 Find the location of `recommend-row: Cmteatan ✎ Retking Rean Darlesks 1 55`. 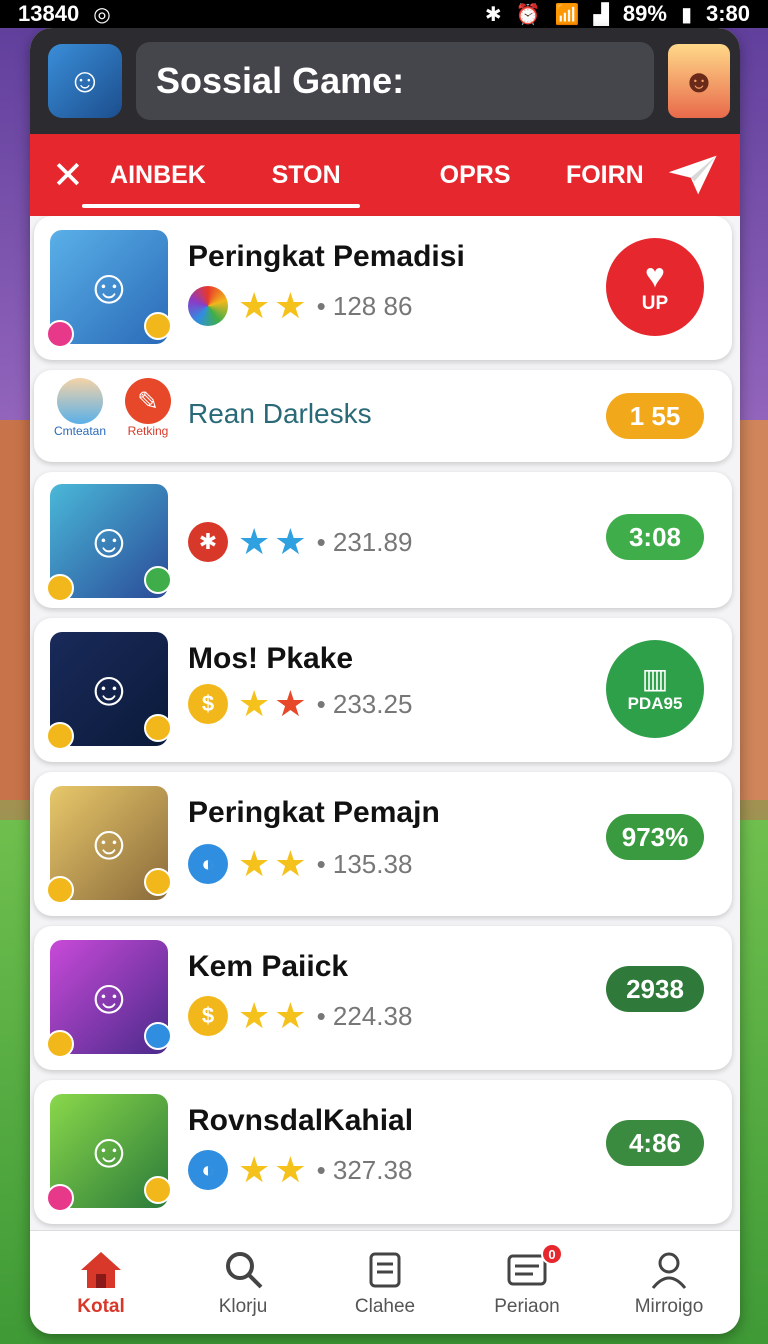

recommend-row: Cmteatan ✎ Retking Rean Darlesks 1 55 is located at coordinates (383, 416).